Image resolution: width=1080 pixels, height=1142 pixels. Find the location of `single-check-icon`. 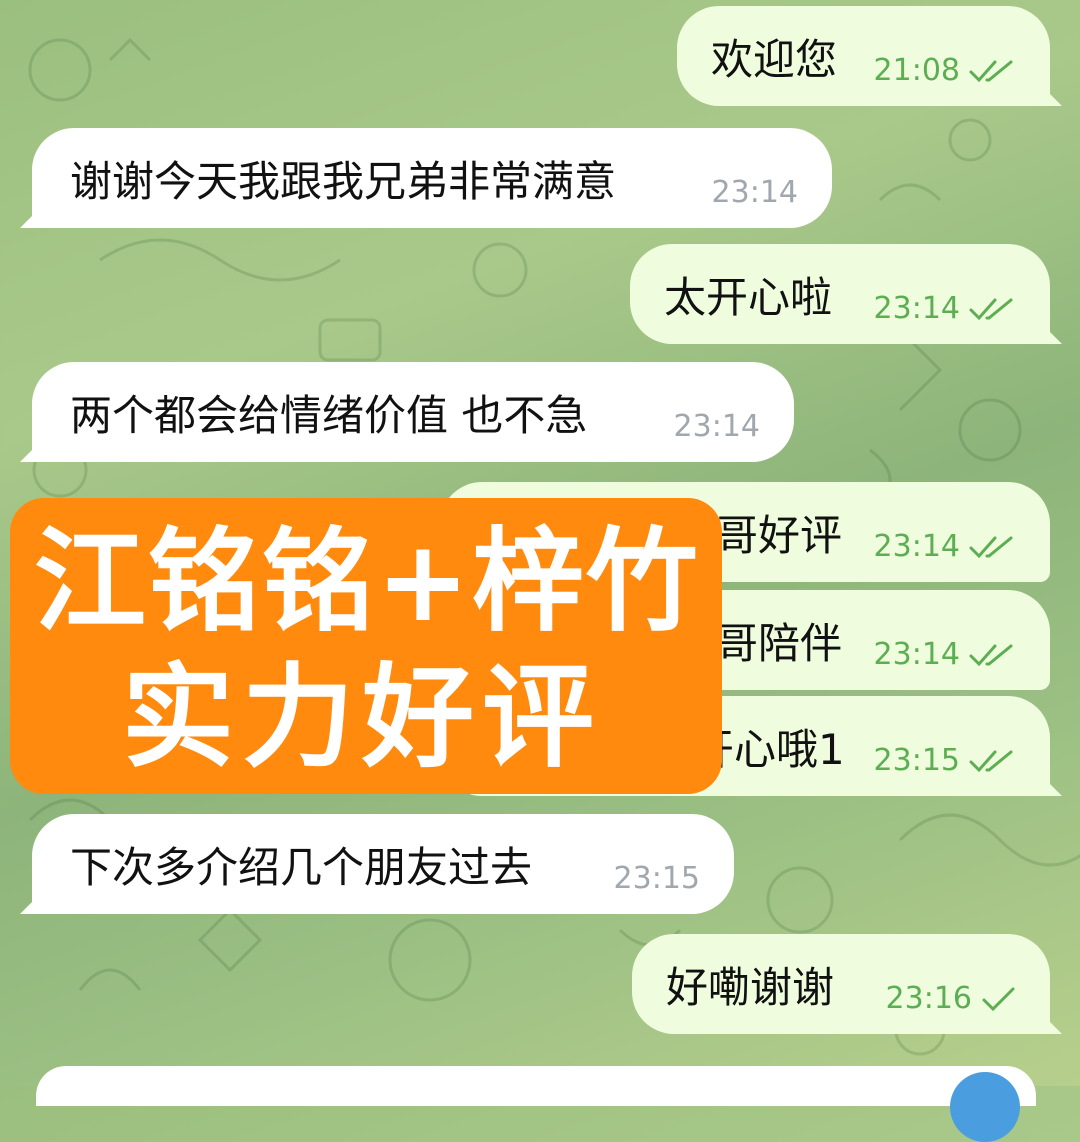

single-check-icon is located at coordinates (998, 999).